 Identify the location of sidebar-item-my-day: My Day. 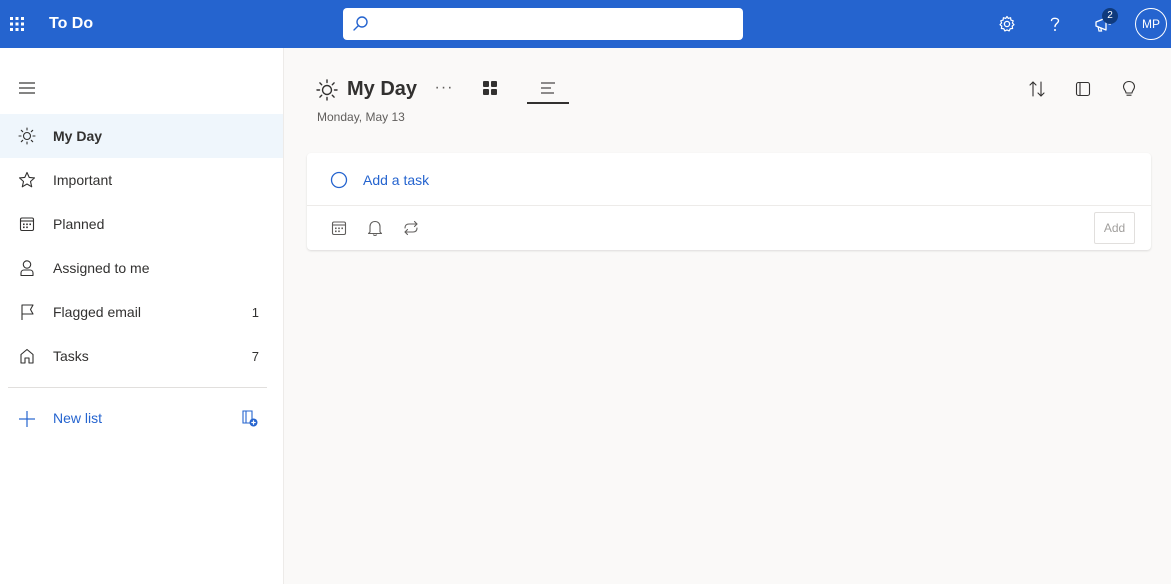
(141, 136).